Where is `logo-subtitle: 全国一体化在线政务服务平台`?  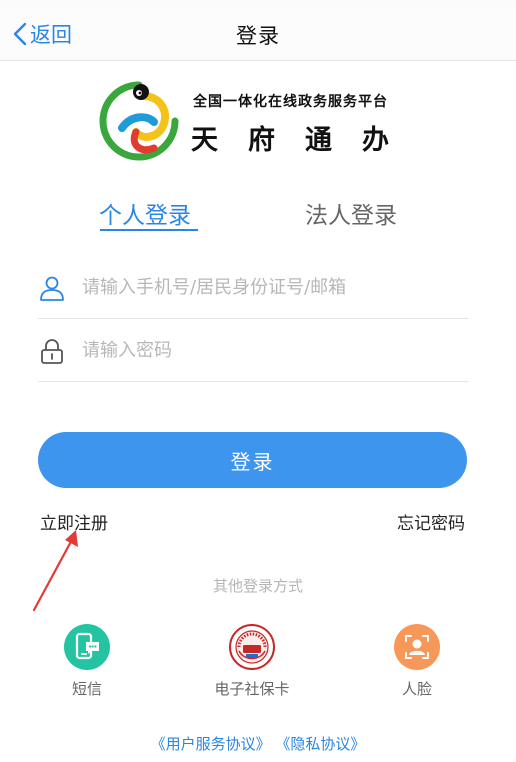
logo-subtitle: 全国一体化在线政务服务平台 is located at coordinates (290, 102).